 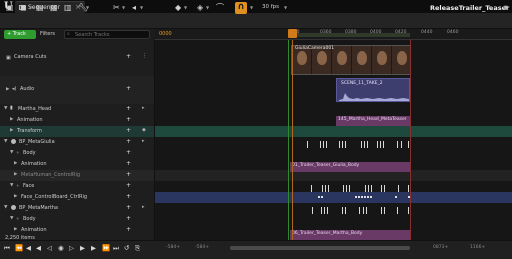 I want to click on keyframe-icon: ◆, so click(x=144, y=130).